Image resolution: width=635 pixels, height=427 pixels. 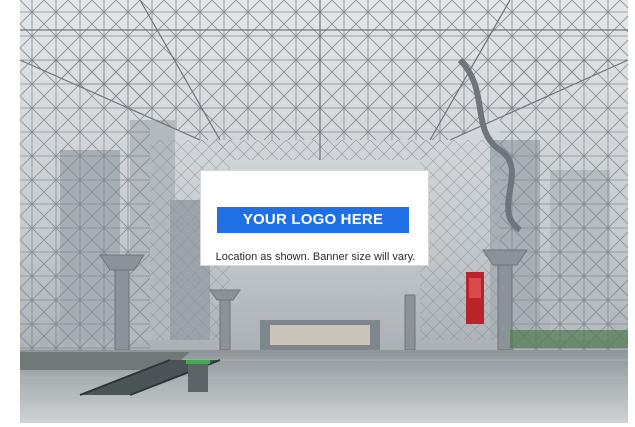 I want to click on logo-placeholder: YOUR LOGO HERE, so click(x=313, y=220).